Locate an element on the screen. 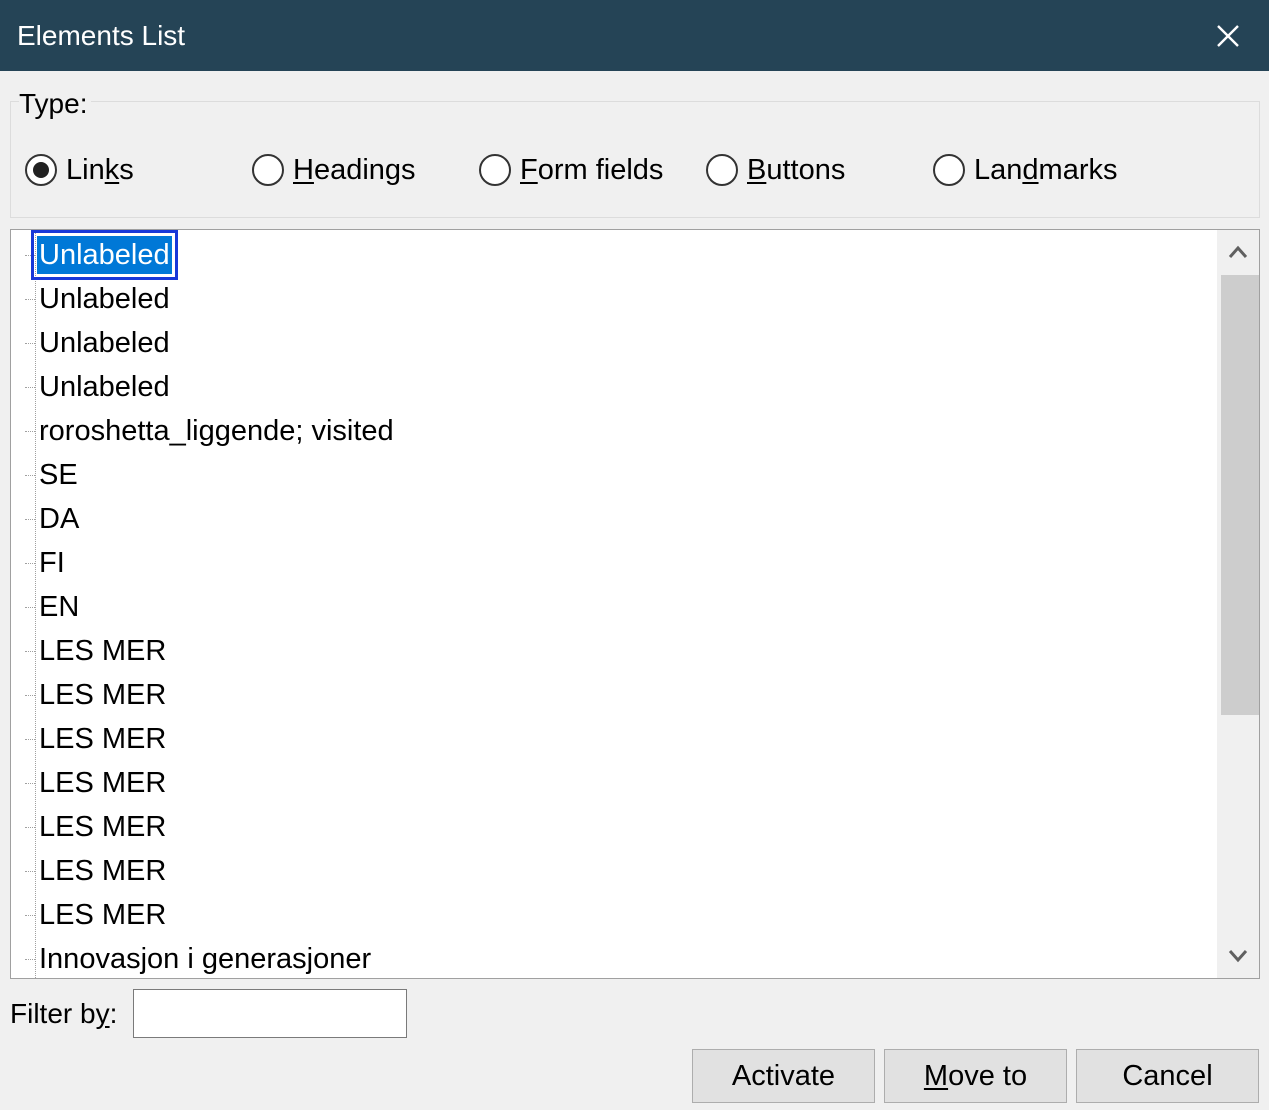  cancel-button: Cancel is located at coordinates (1167, 1076).